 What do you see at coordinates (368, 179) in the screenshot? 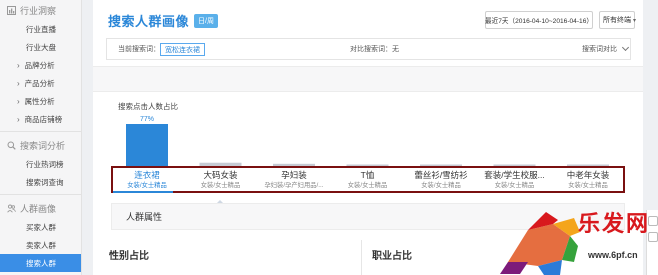
I see `category-highlight-box` at bounding box center [368, 179].